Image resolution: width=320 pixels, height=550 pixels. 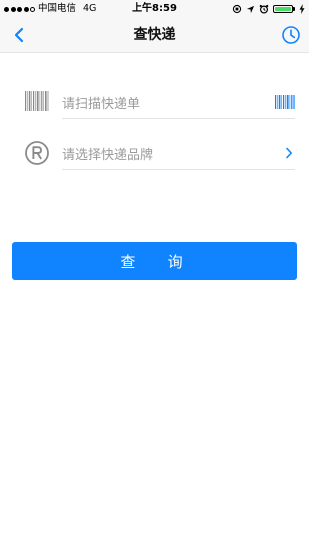 I want to click on courier-brand-placeholder: 请选择快递品牌, so click(x=108, y=155).